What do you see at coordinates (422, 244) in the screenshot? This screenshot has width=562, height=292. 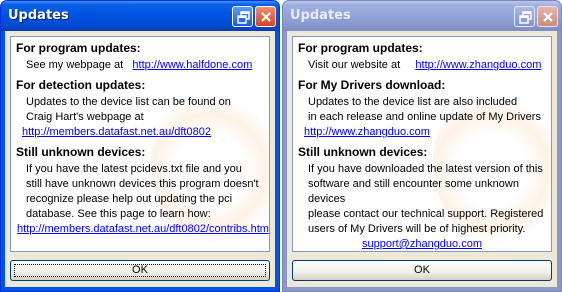 I see `support-email-link: support@zhangduo.com` at bounding box center [422, 244].